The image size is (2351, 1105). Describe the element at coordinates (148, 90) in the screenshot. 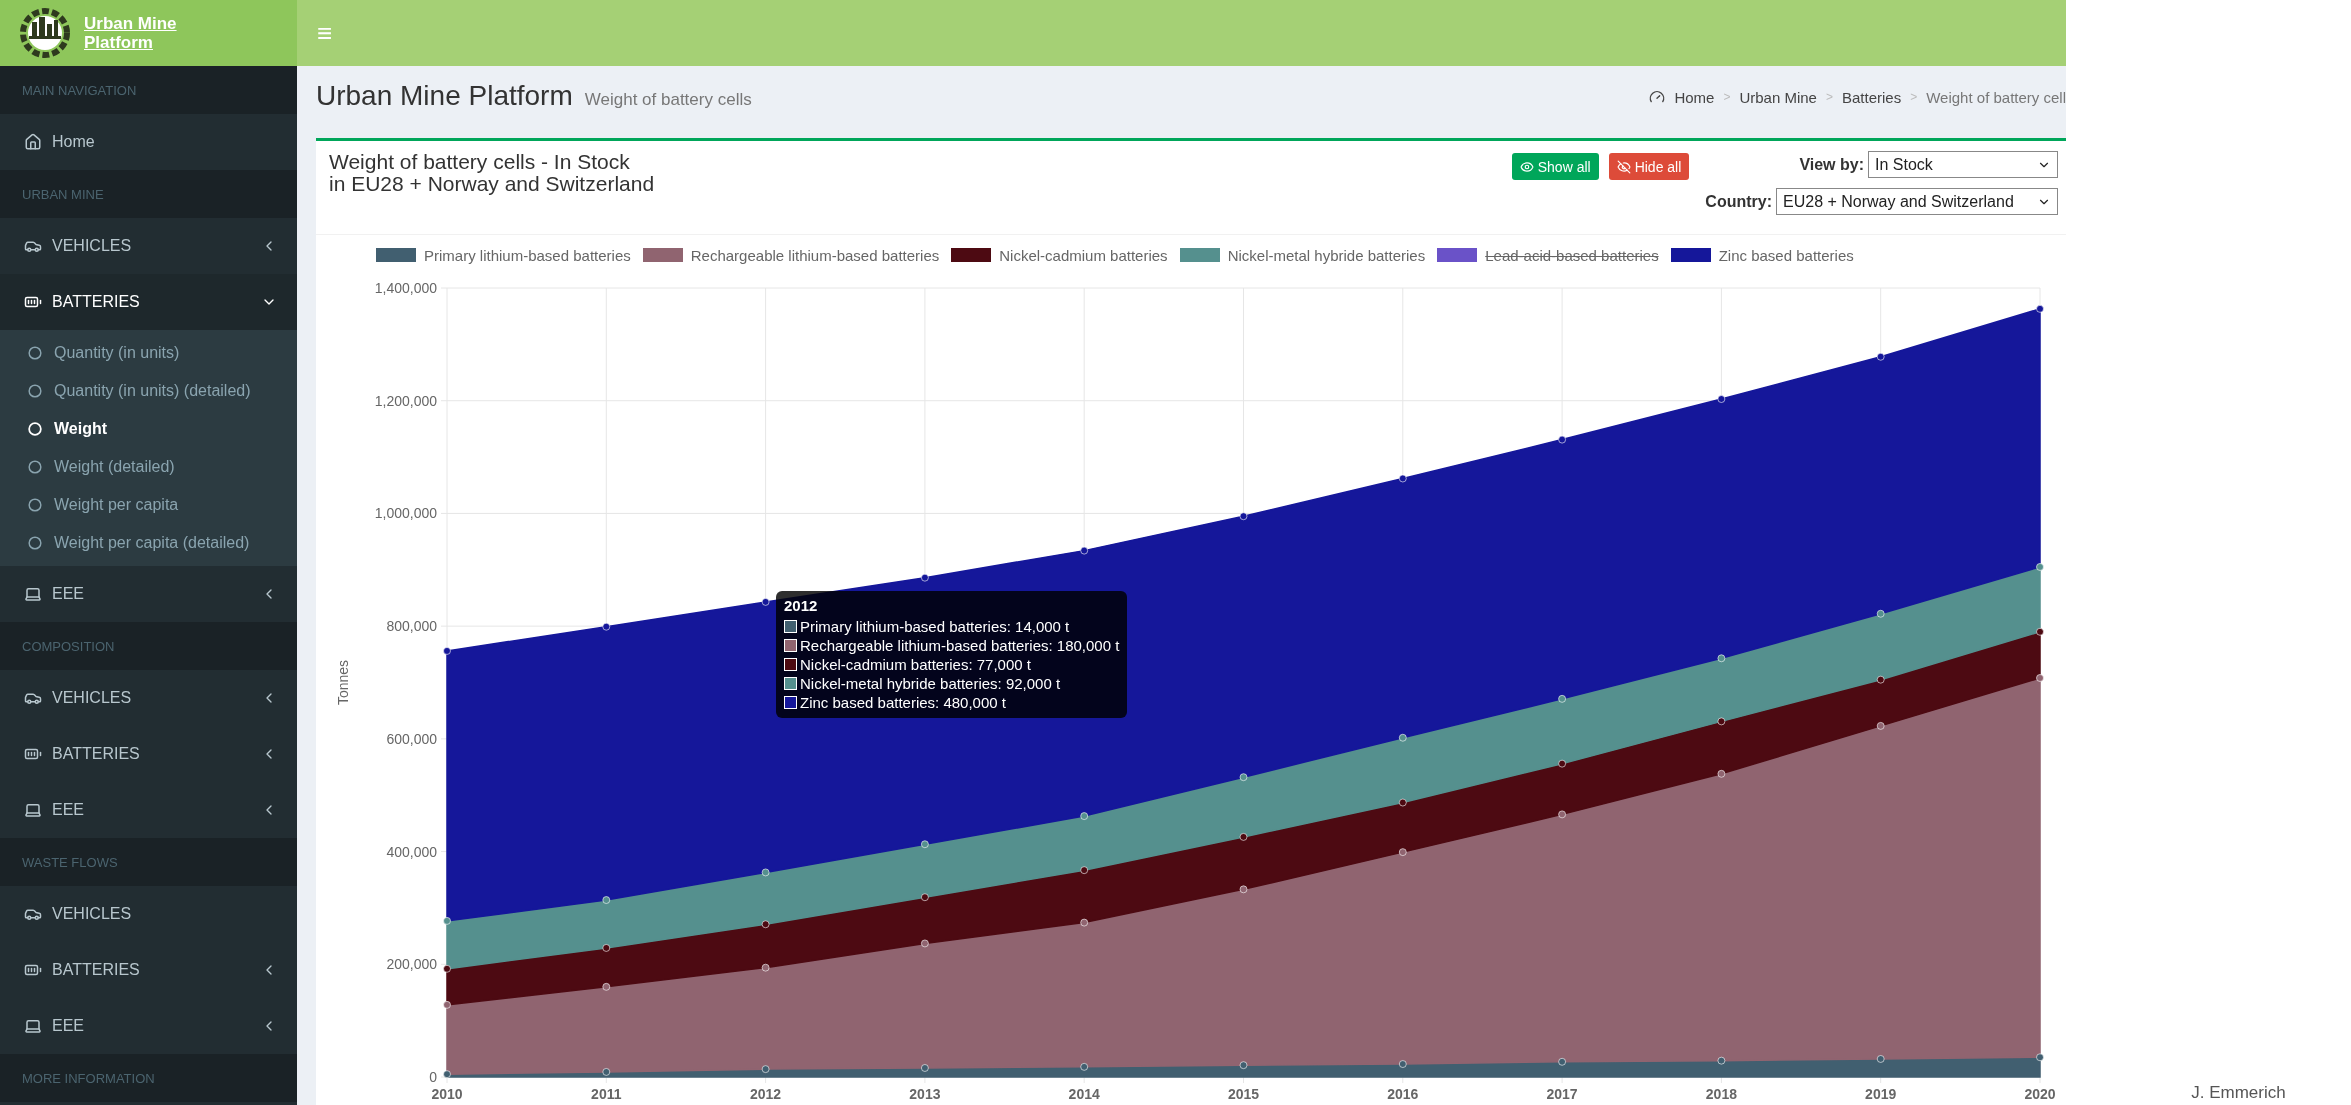

I see `sidebar-section-header: MAIN NAVIGATION` at that location.